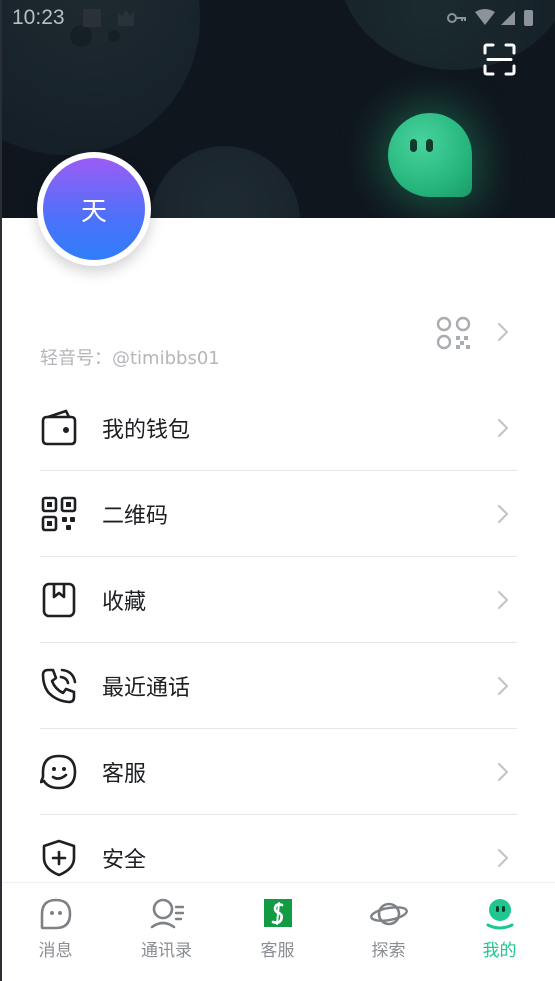  I want to click on menu-item-label: 安全, so click(124, 860).